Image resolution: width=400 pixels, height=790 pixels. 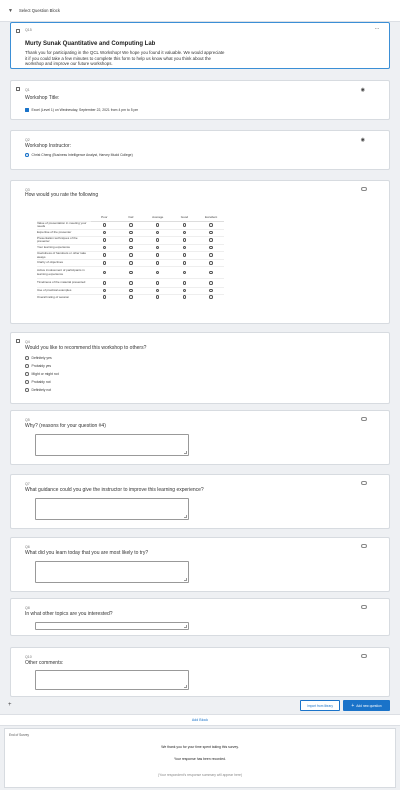 I want to click on more-options-icon: ···, so click(x=377, y=29).